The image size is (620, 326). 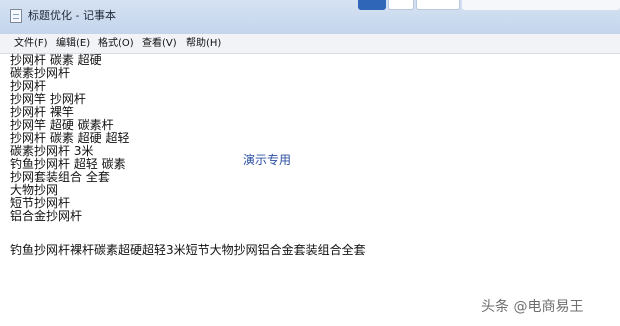 What do you see at coordinates (188, 250) in the screenshot?
I see `text-line: 钓鱼抄网杆裸杆碳素超硬超轻3米短节大物抄网铝合金套装组合全套` at bounding box center [188, 250].